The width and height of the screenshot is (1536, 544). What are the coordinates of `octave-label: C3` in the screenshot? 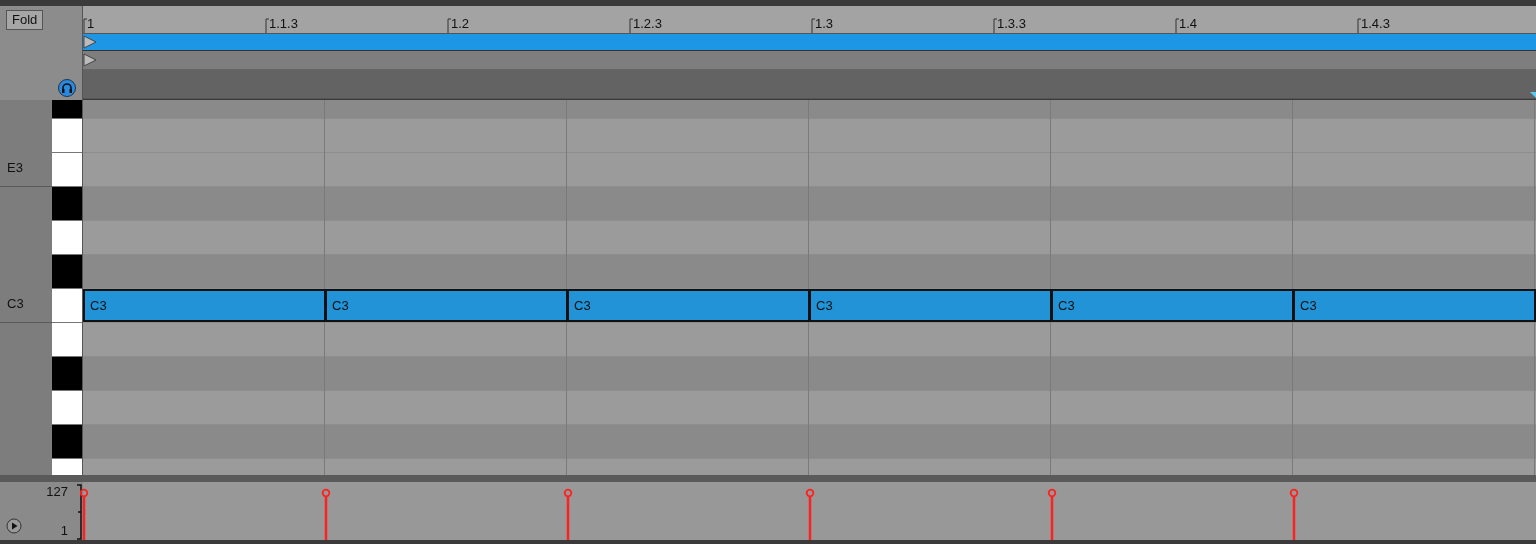 It's located at (15, 303).